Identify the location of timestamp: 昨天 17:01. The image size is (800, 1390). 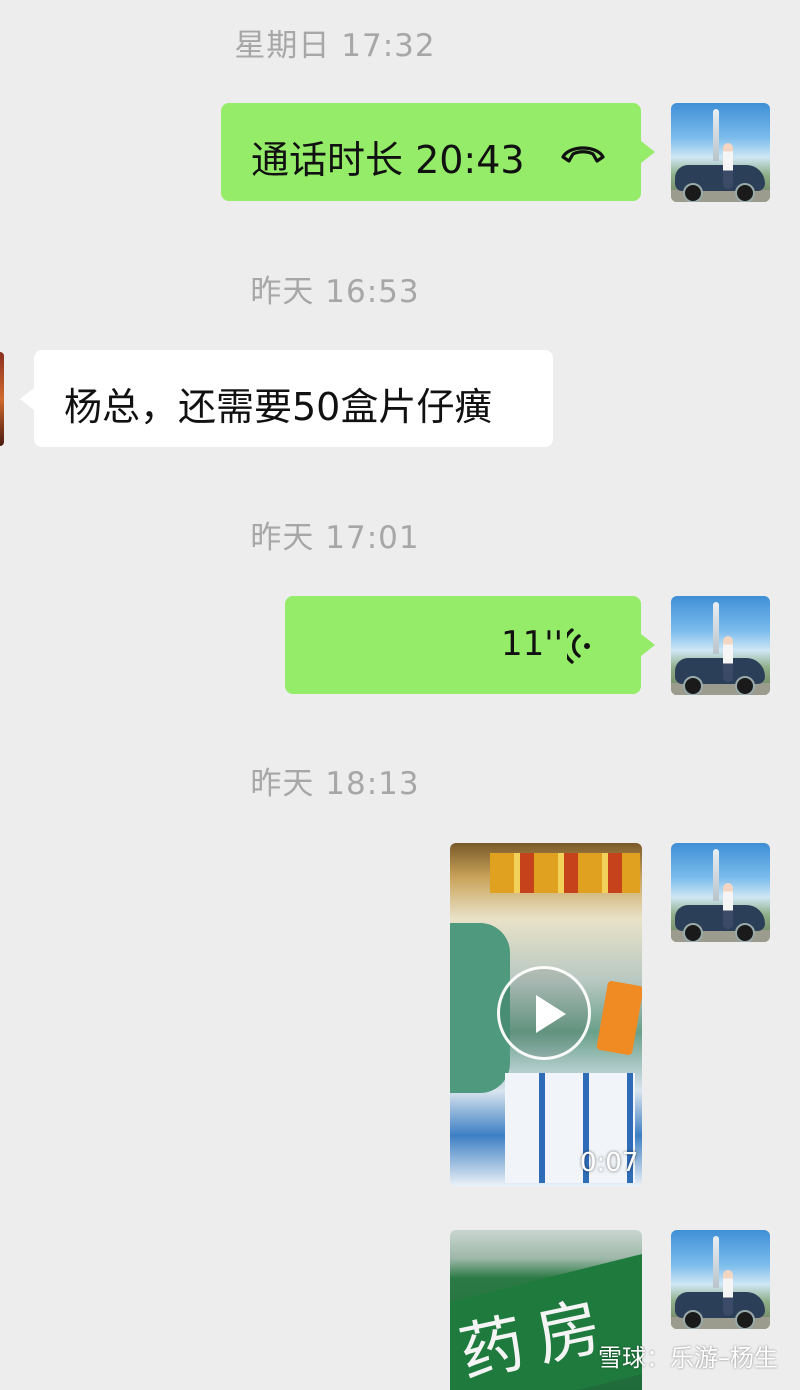
(335, 538).